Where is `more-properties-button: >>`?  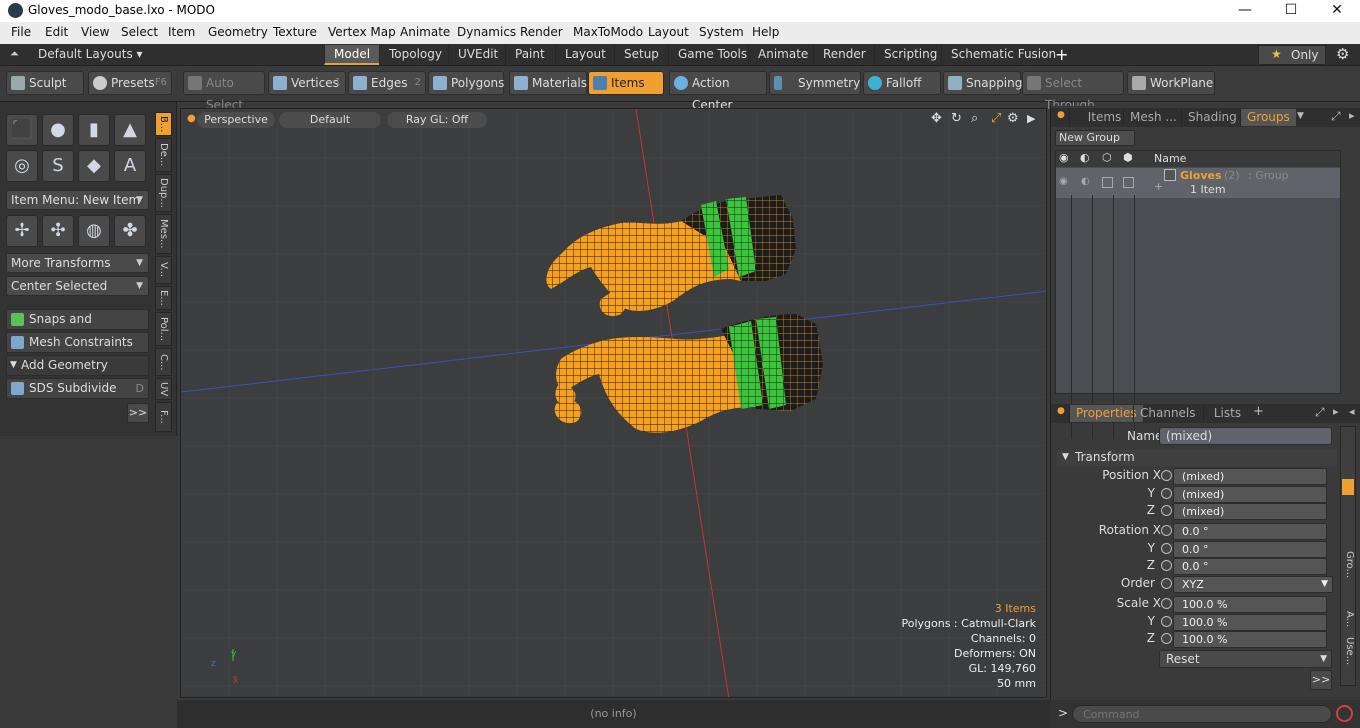 more-properties-button: >> is located at coordinates (1321, 680).